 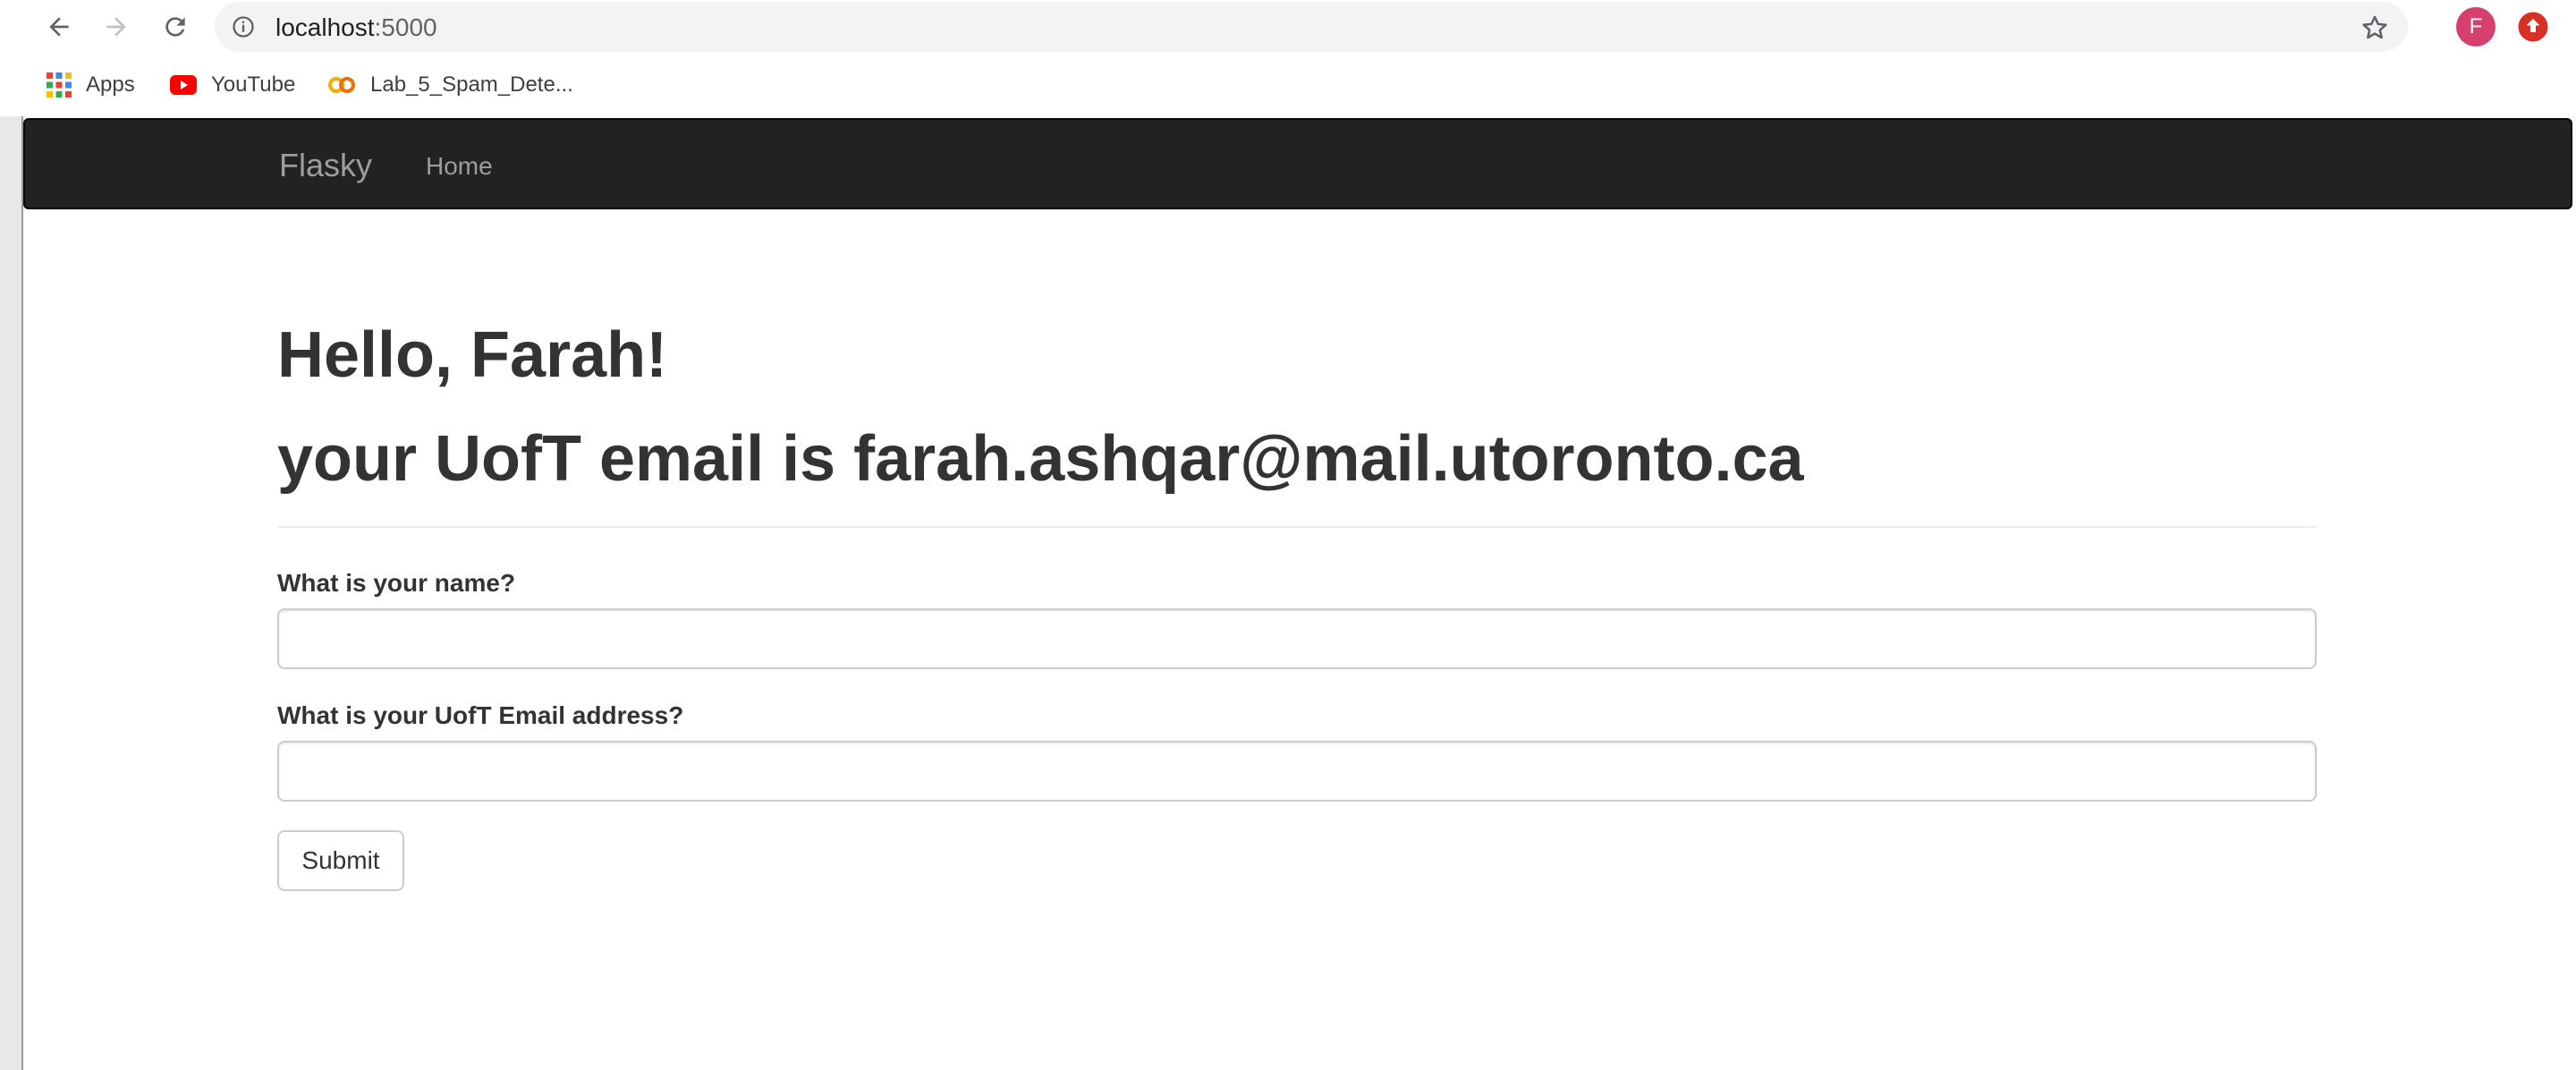 I want to click on header-divider, so click(x=1297, y=527).